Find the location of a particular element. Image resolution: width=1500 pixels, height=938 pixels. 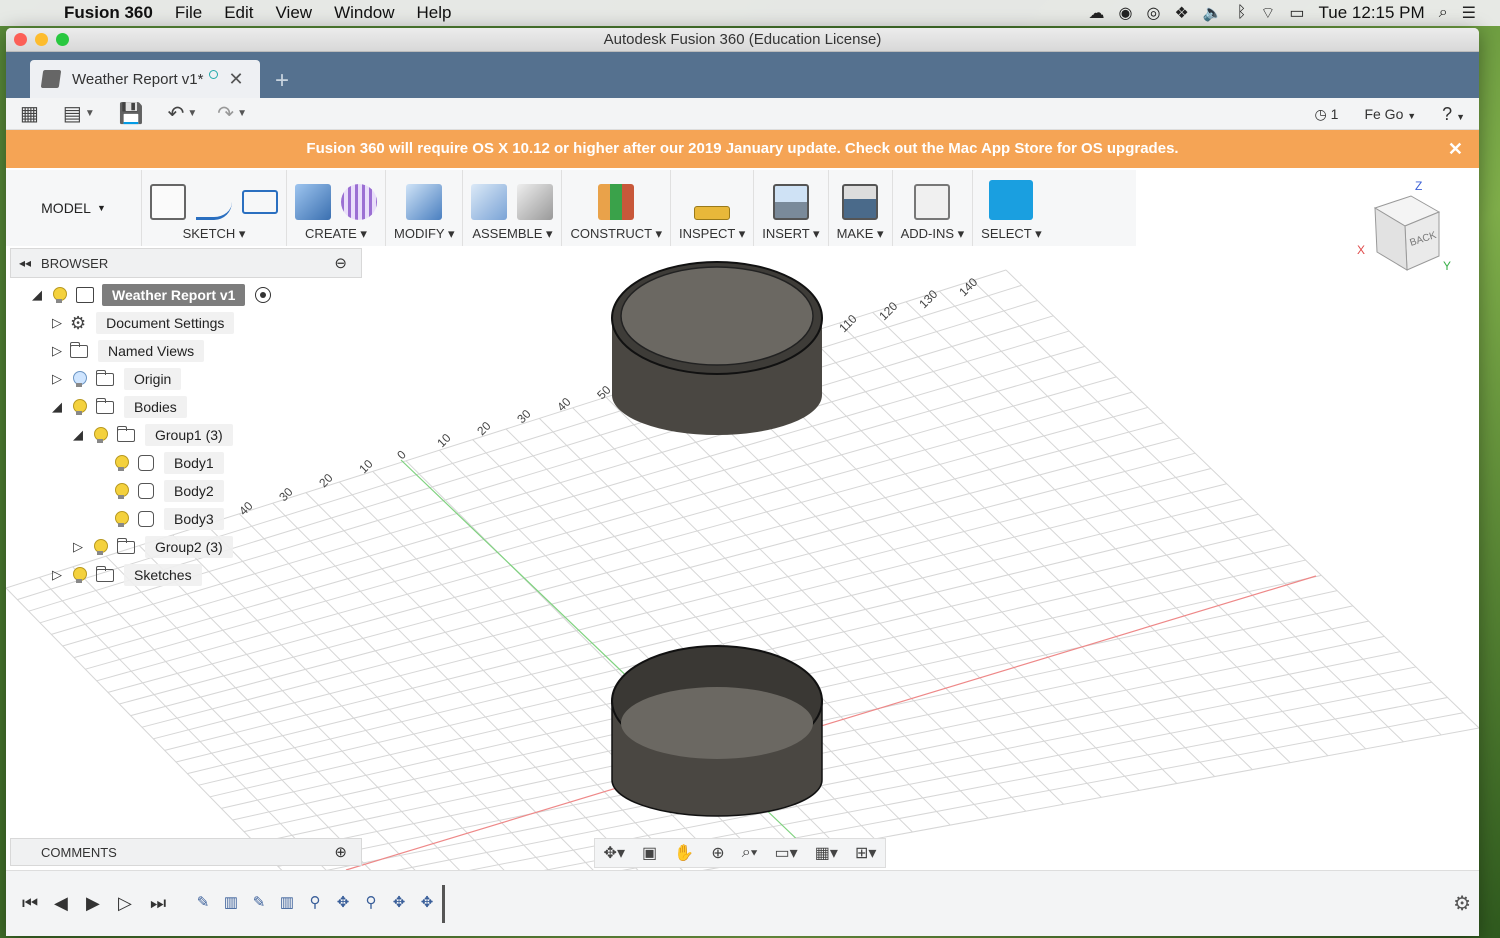

wifi-icon: ⌔ is located at coordinates (1267, 13).